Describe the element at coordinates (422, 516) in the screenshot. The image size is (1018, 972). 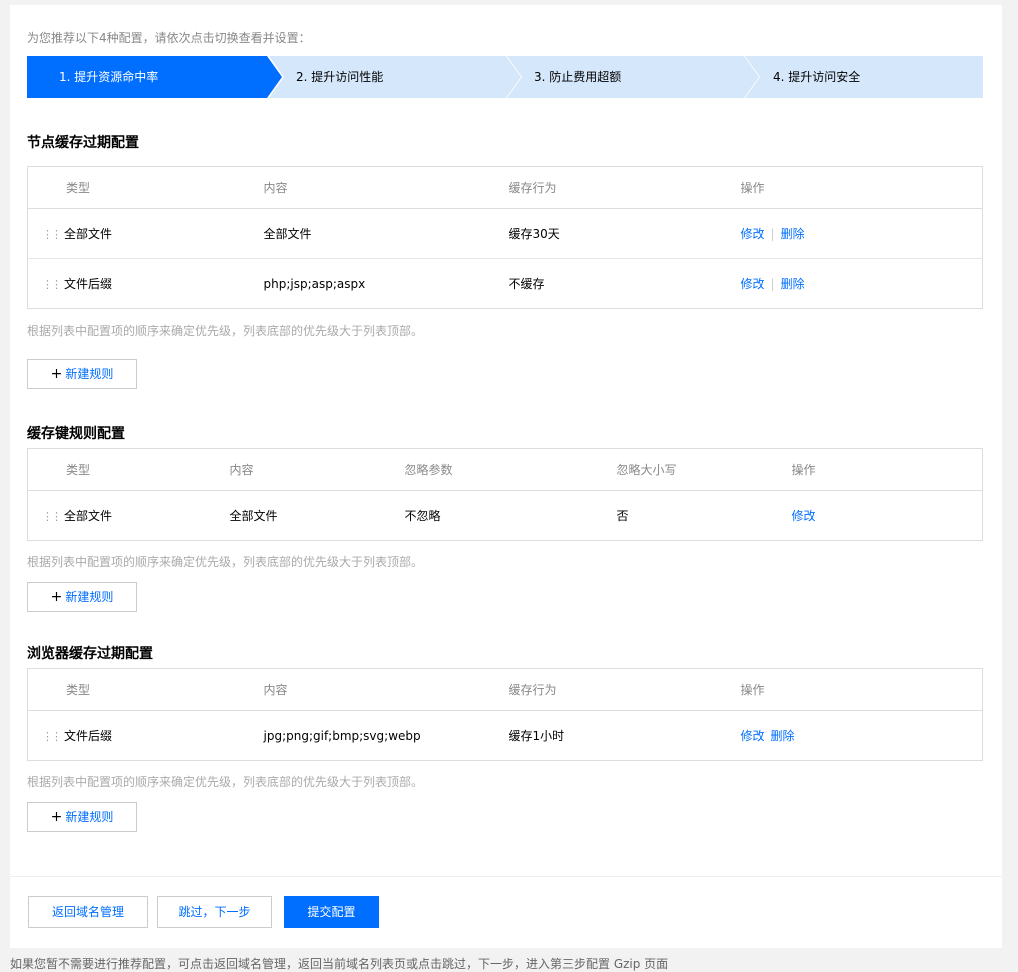
I see `cell-ignore-params: 不忽略` at that location.